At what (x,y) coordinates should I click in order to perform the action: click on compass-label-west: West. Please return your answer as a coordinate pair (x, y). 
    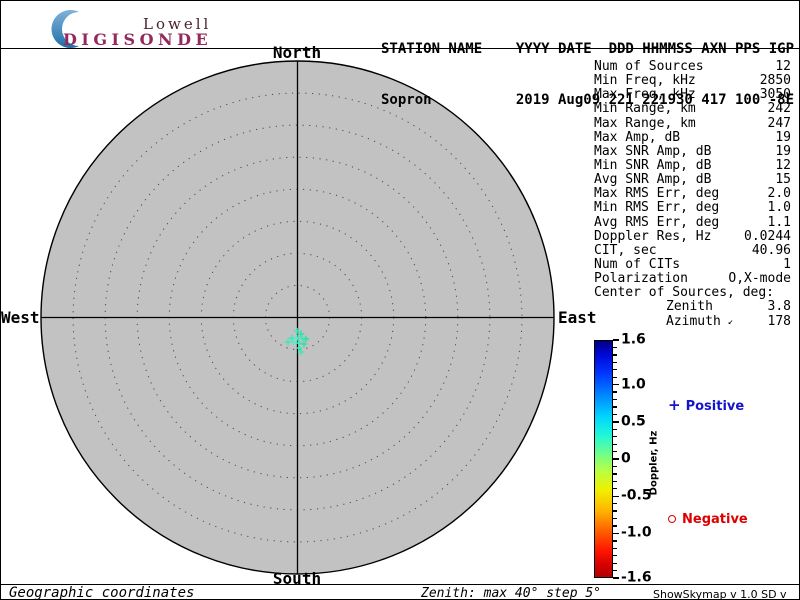
    Looking at the image, I should click on (20, 317).